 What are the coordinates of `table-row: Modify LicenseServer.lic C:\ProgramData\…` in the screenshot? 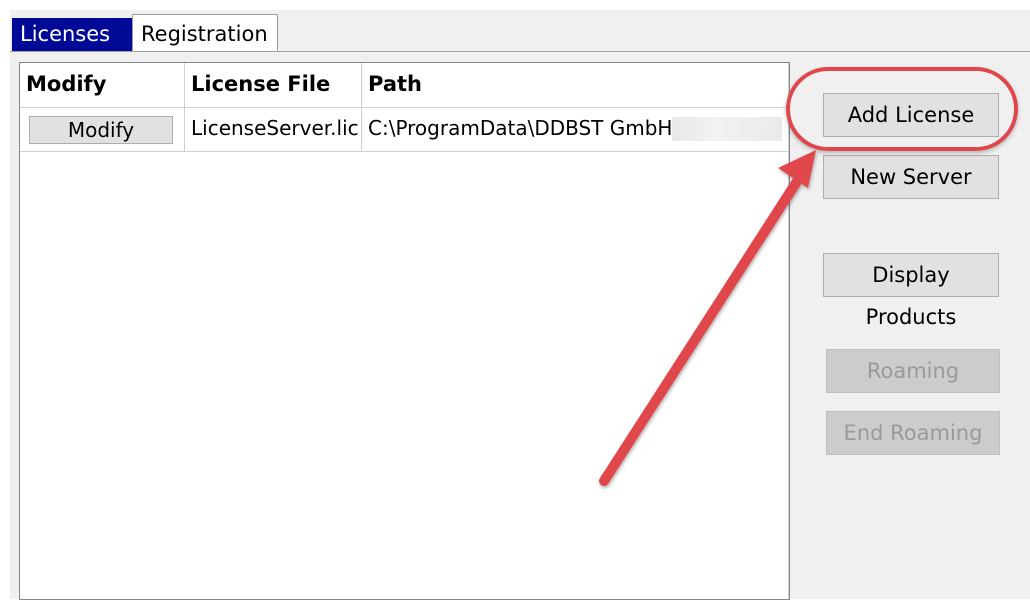 It's located at (404, 129).